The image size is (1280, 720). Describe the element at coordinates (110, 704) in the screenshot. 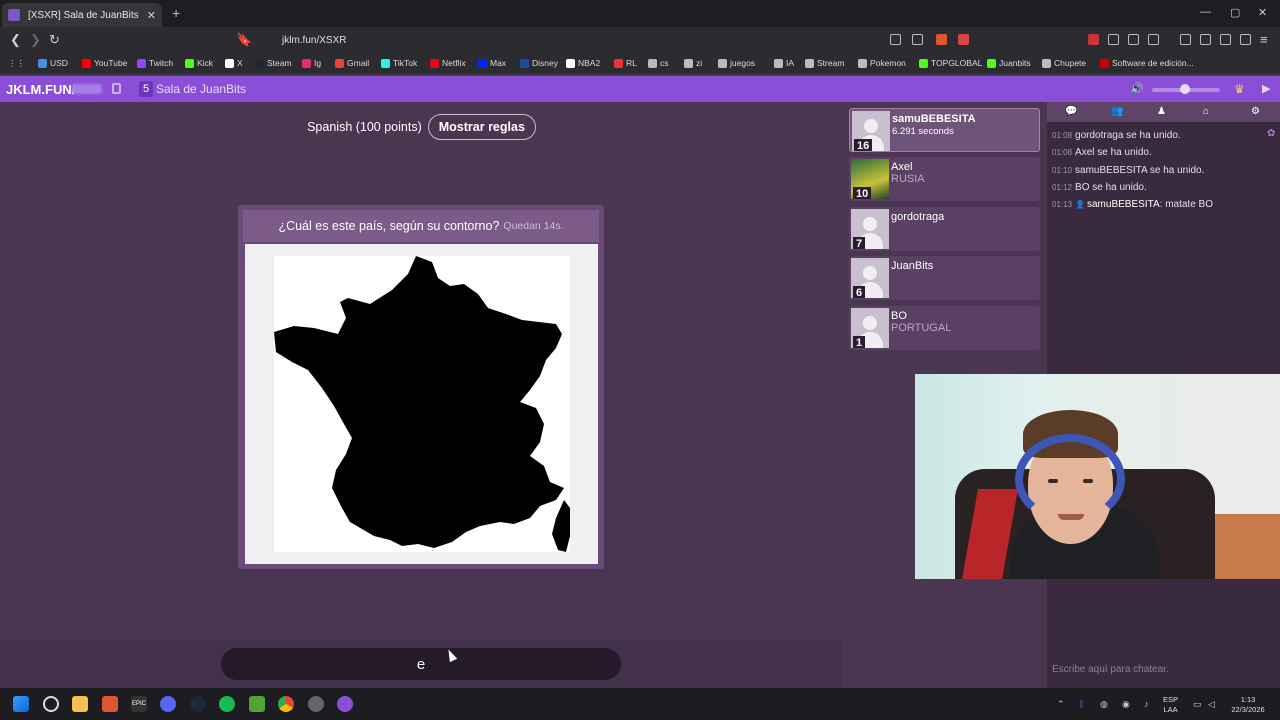

I see `brave-icon` at that location.